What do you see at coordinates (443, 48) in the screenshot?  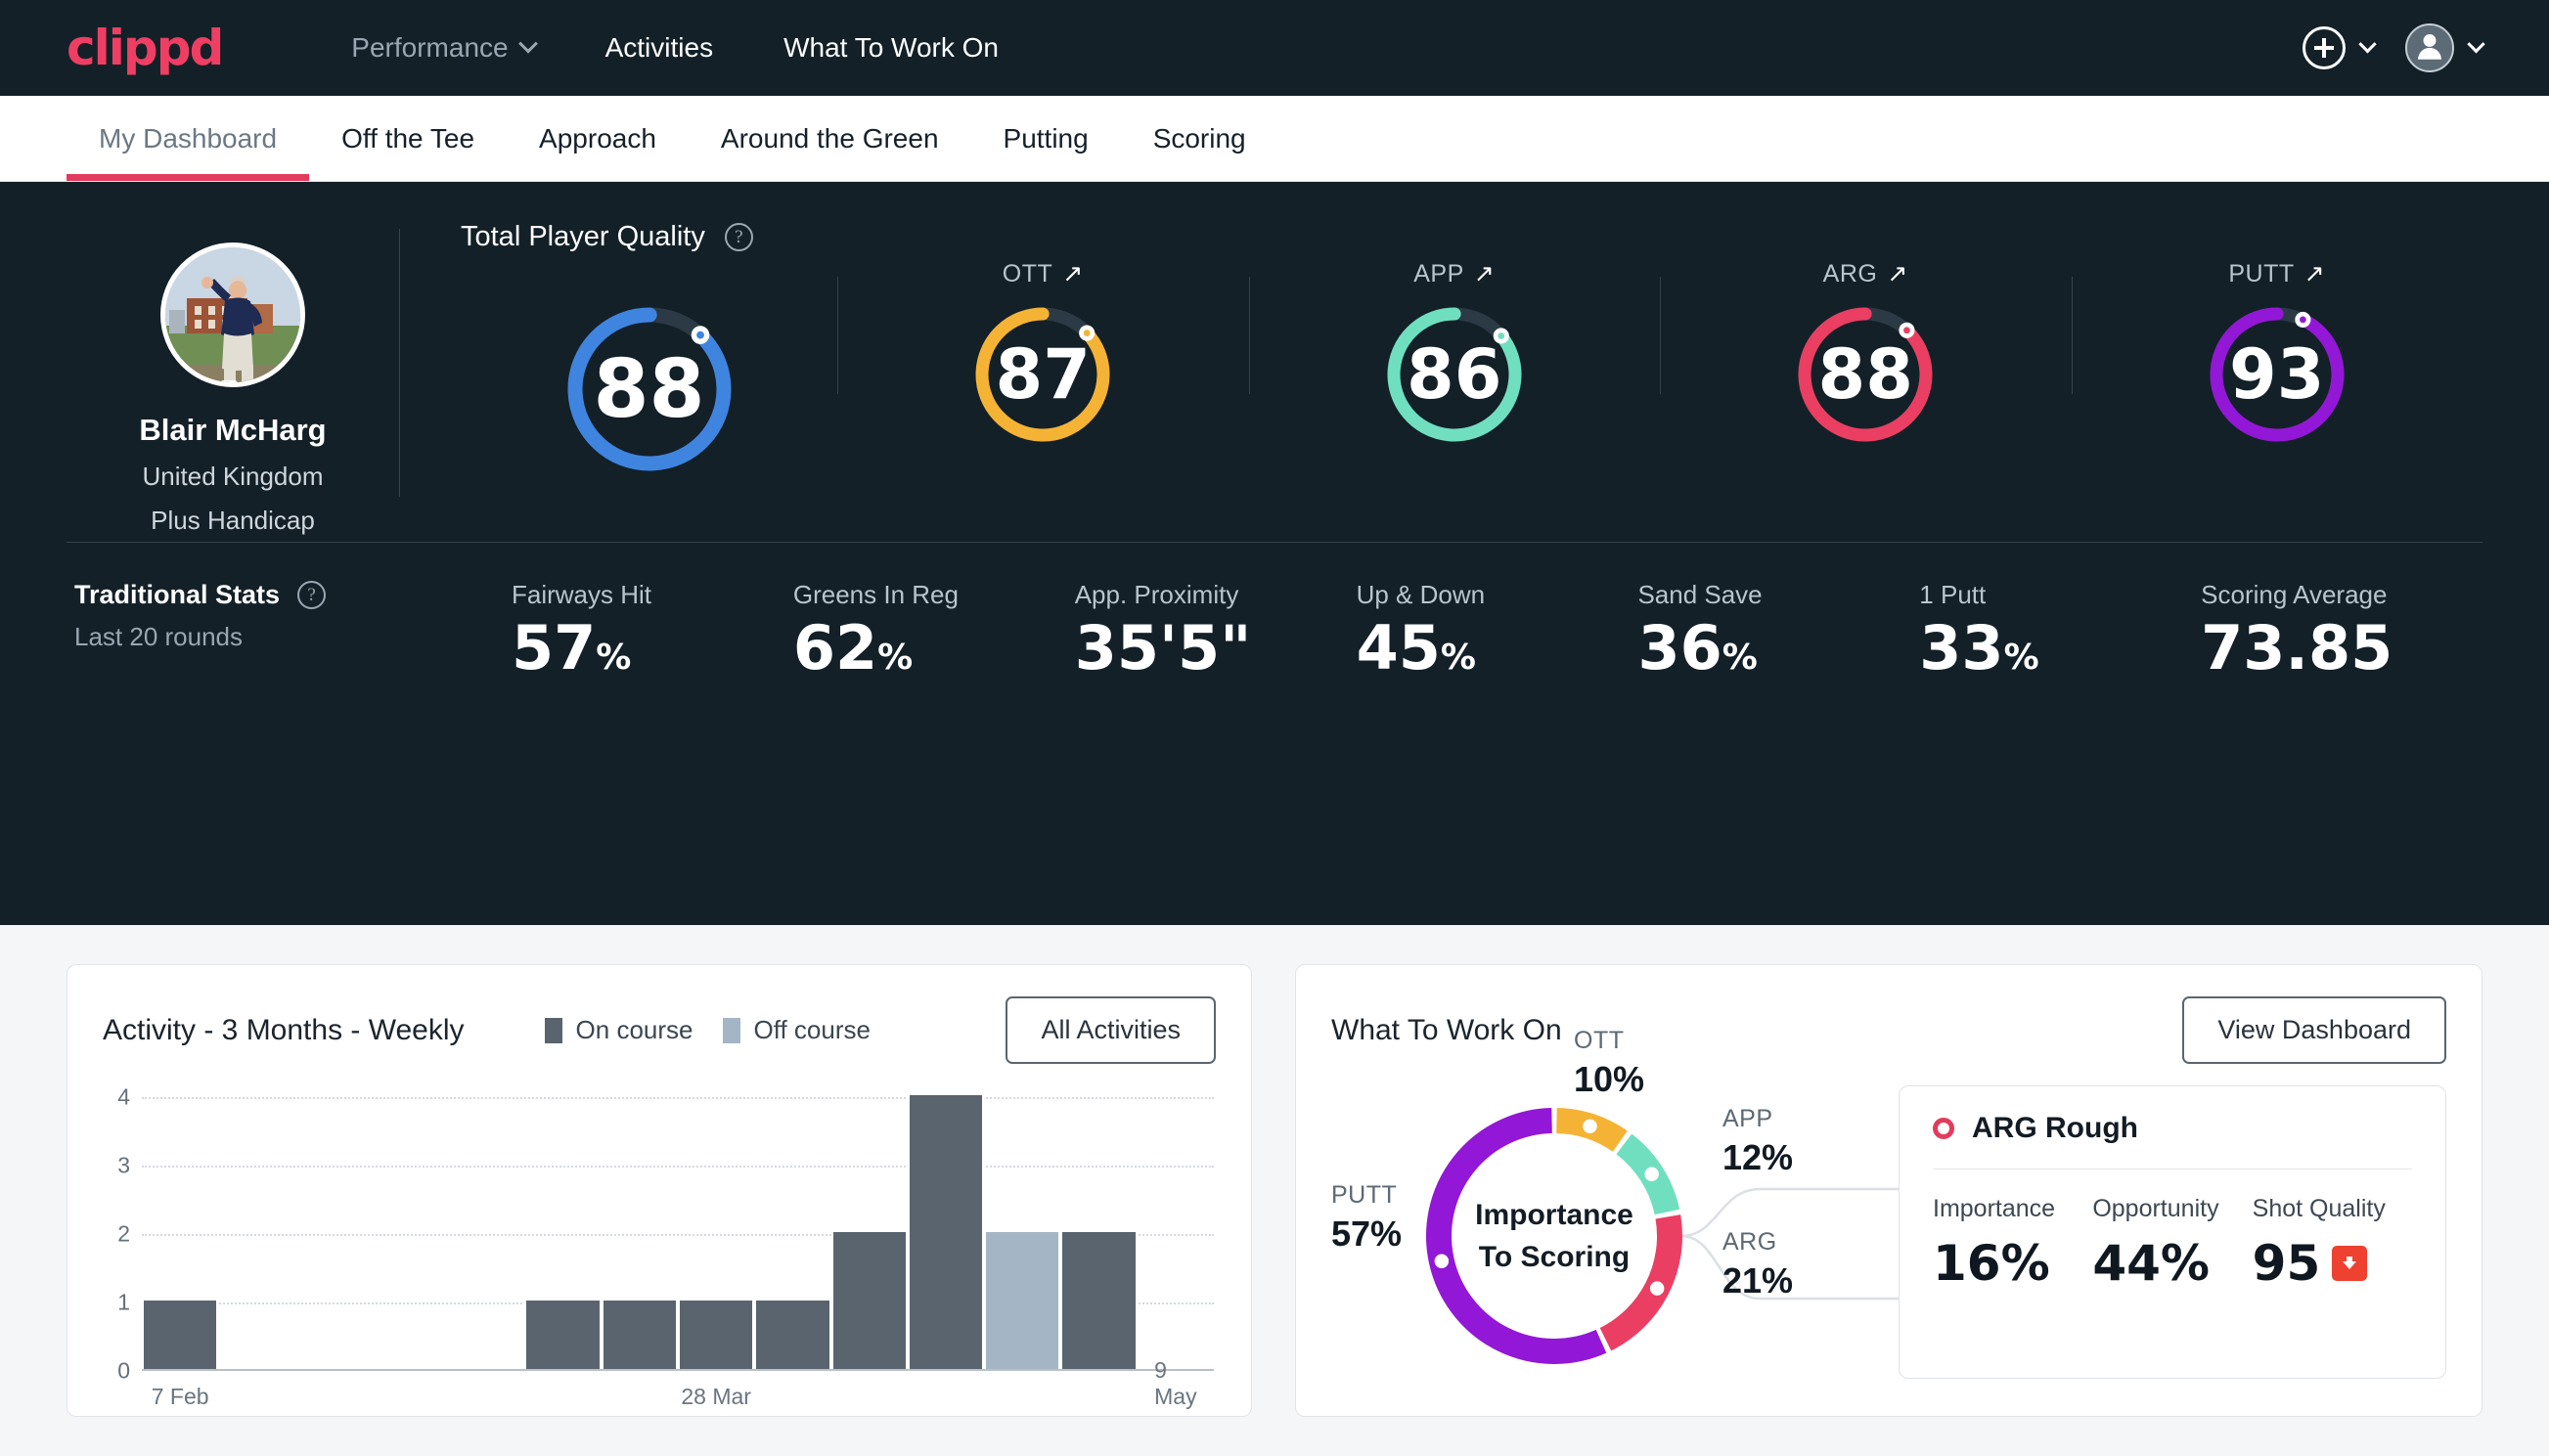 I see `nav-item-performance: Performance` at bounding box center [443, 48].